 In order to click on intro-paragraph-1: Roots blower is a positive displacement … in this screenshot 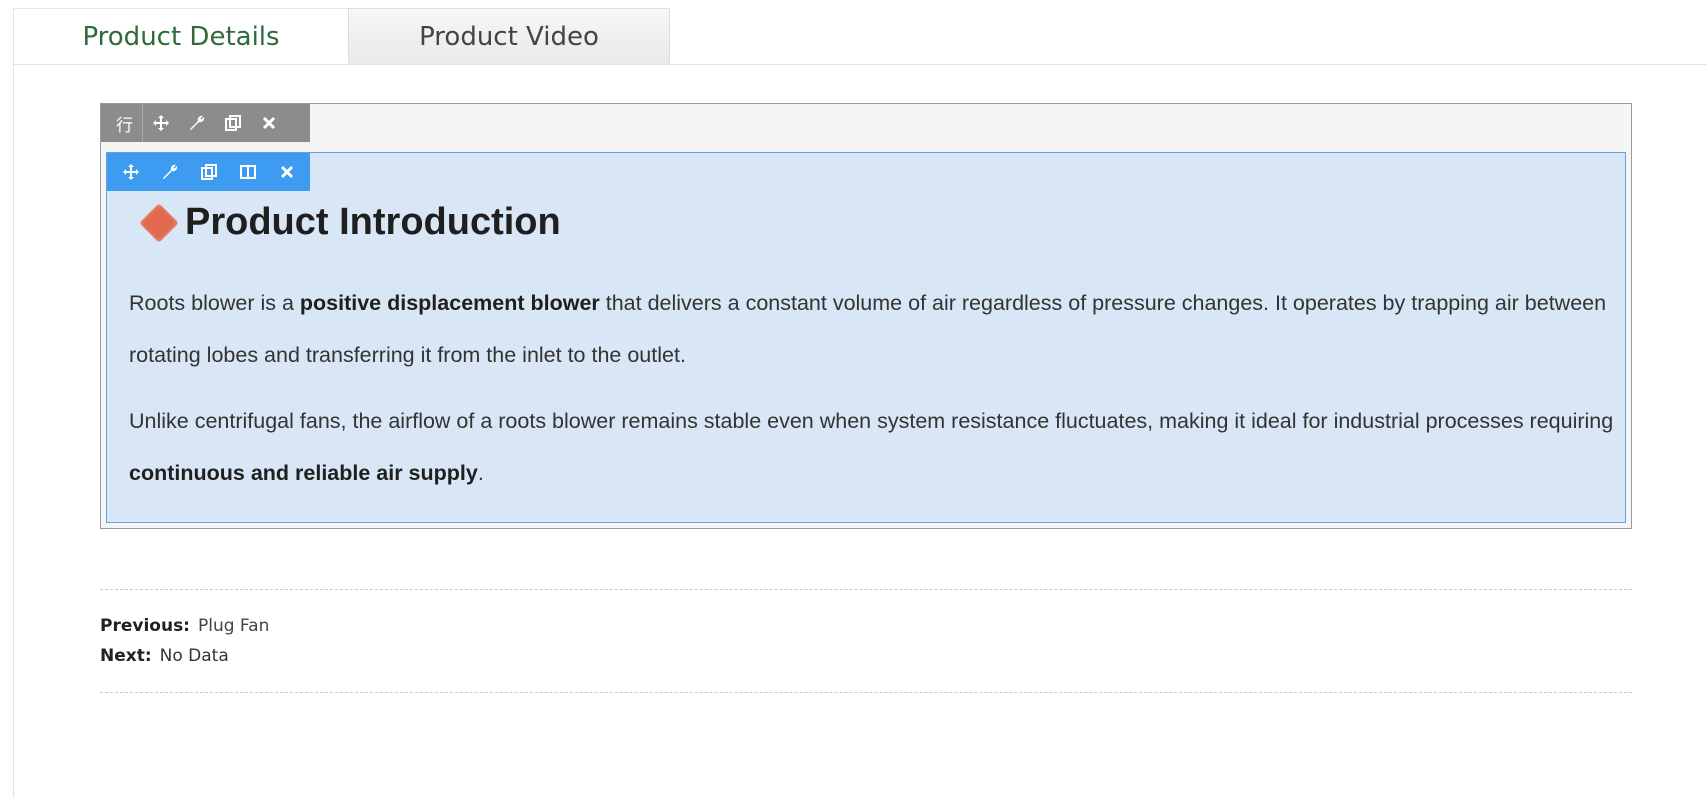, I will do `click(874, 329)`.